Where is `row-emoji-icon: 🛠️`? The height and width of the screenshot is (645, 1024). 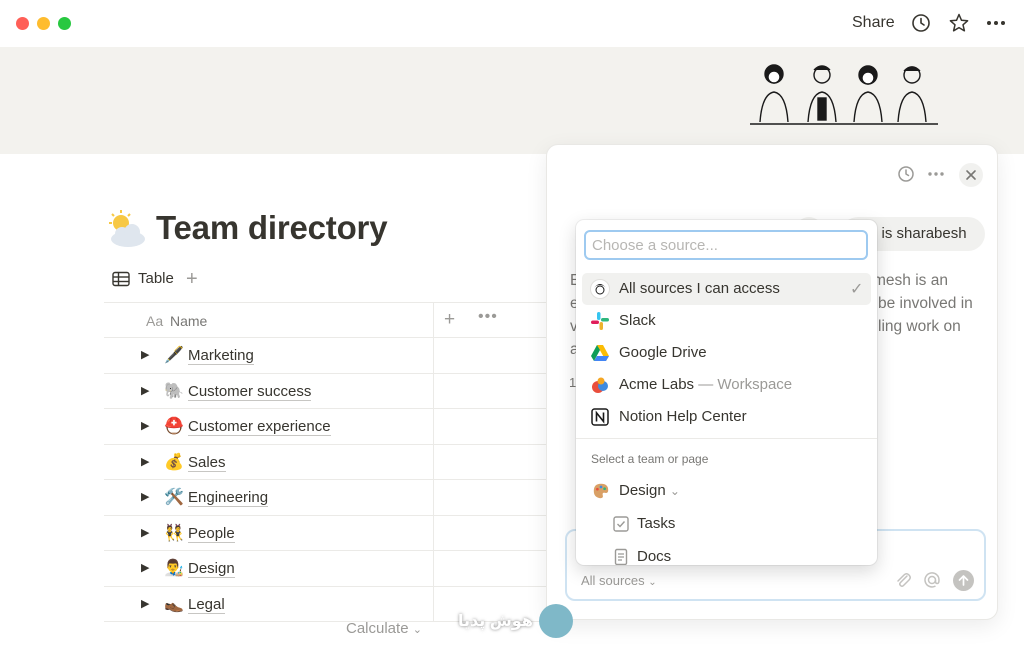 row-emoji-icon: 🛠️ is located at coordinates (174, 497).